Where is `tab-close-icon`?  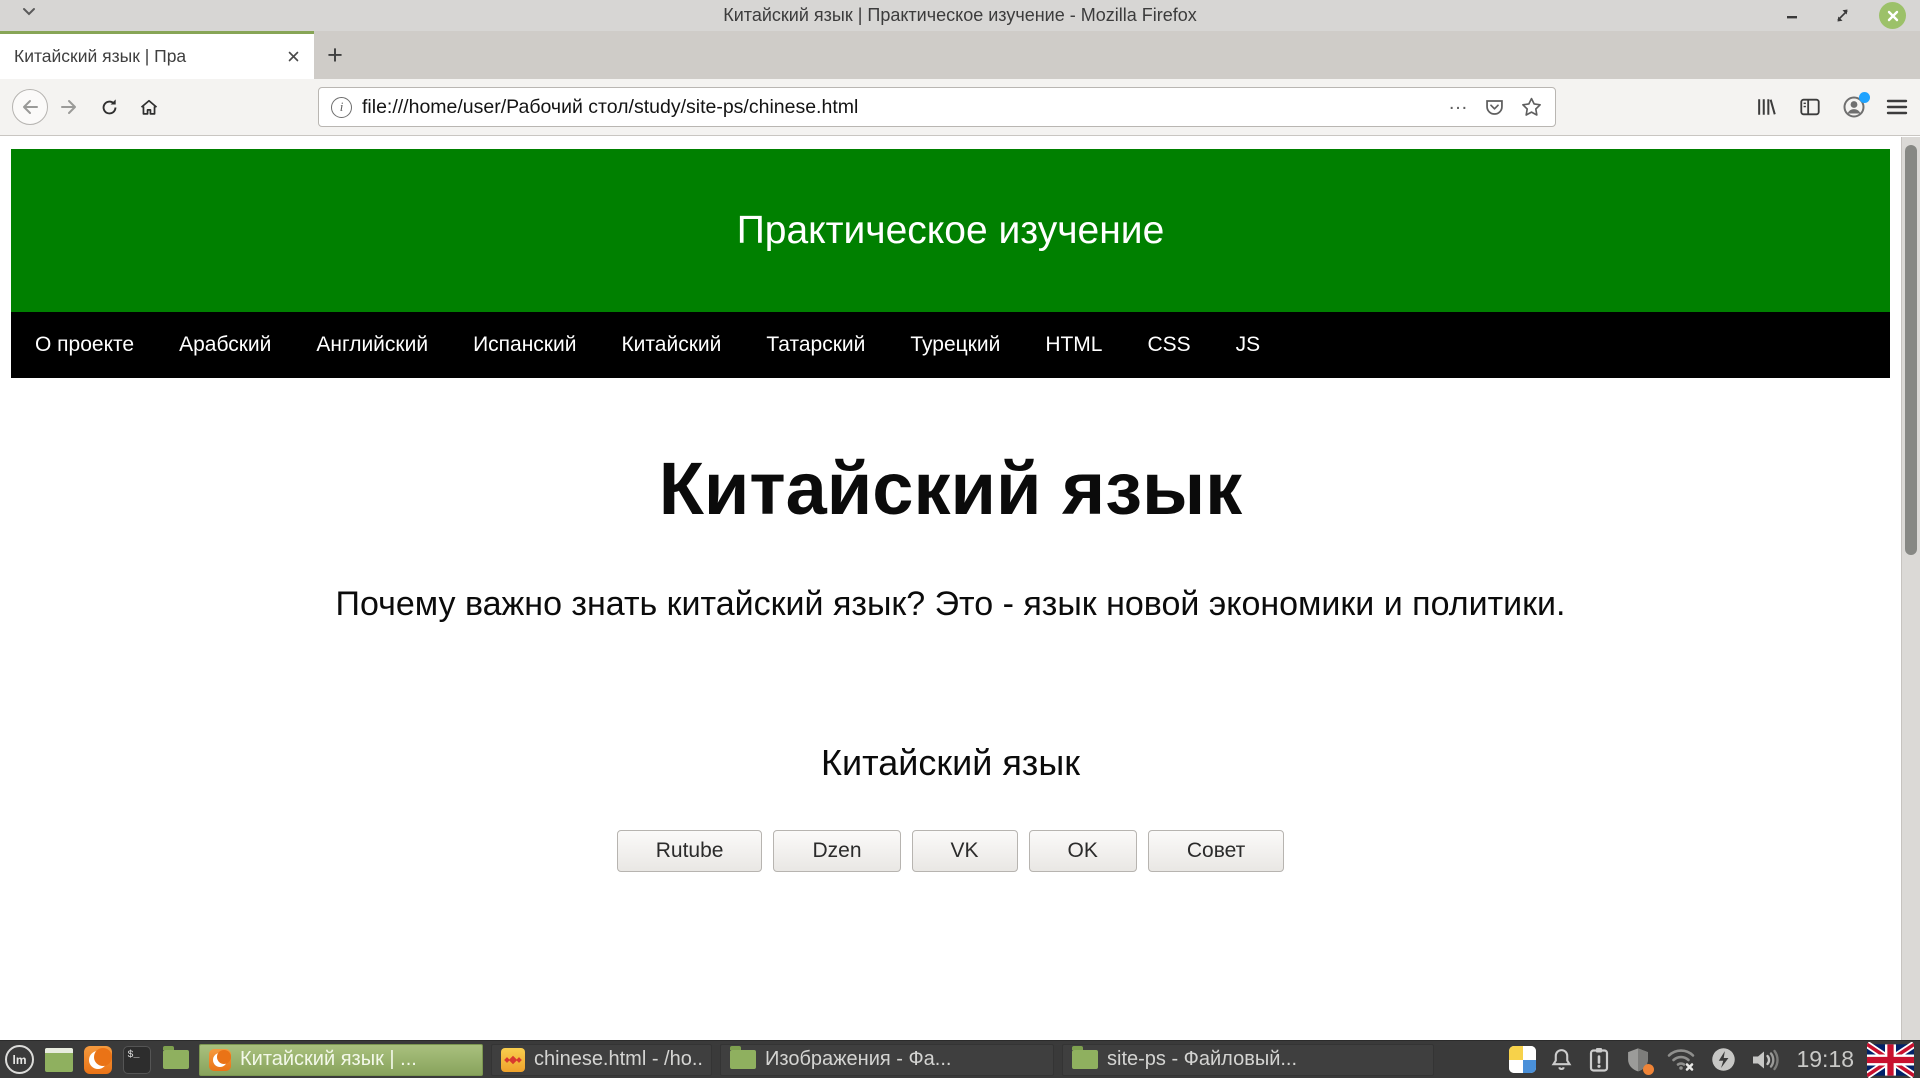 tab-close-icon is located at coordinates (293, 57).